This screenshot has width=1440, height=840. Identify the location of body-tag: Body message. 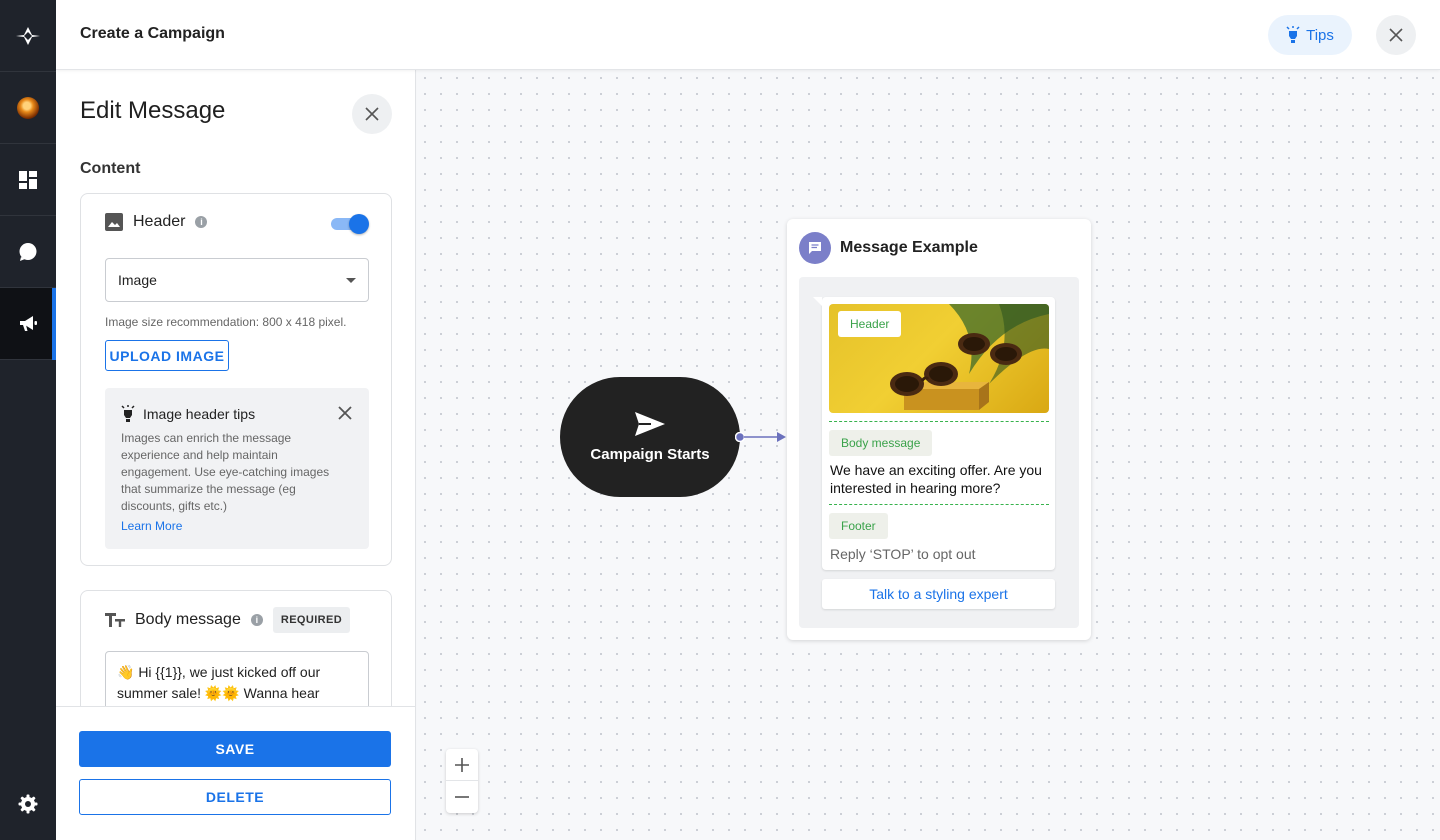
(881, 443).